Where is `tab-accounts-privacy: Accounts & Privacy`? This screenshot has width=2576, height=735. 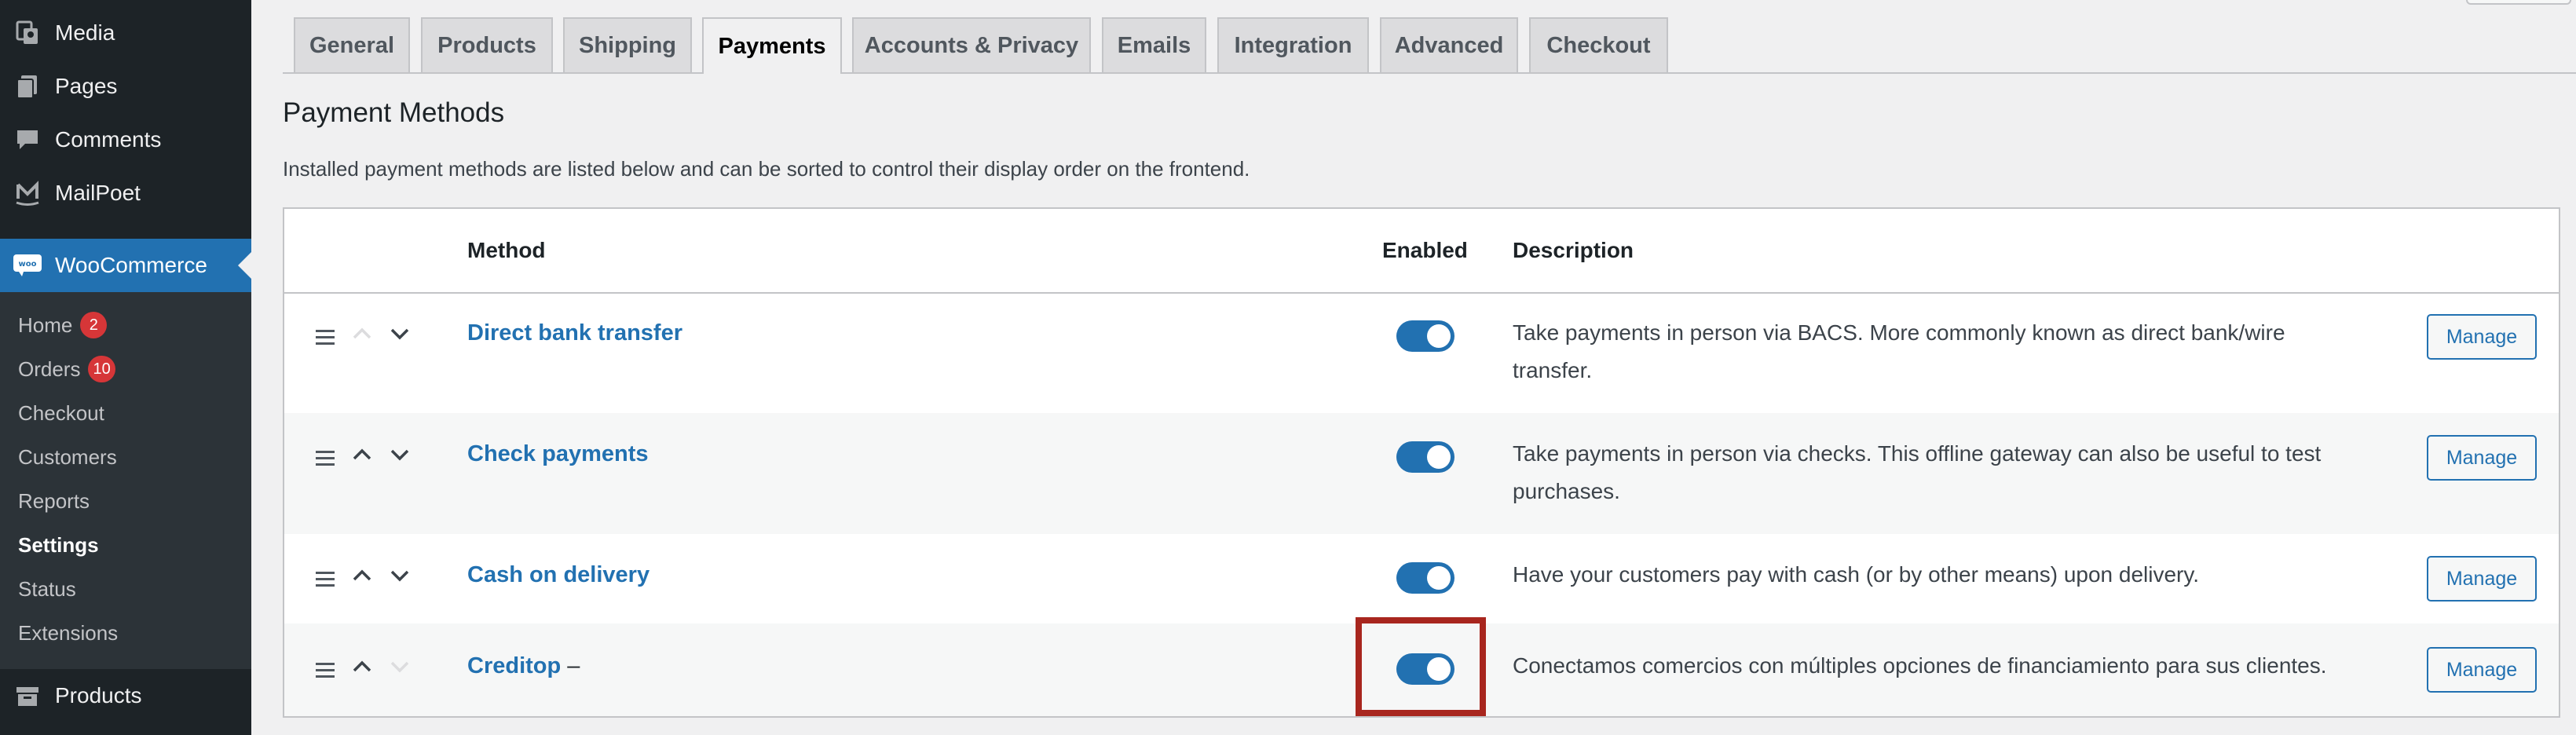
tab-accounts-privacy: Accounts & Privacy is located at coordinates (972, 44).